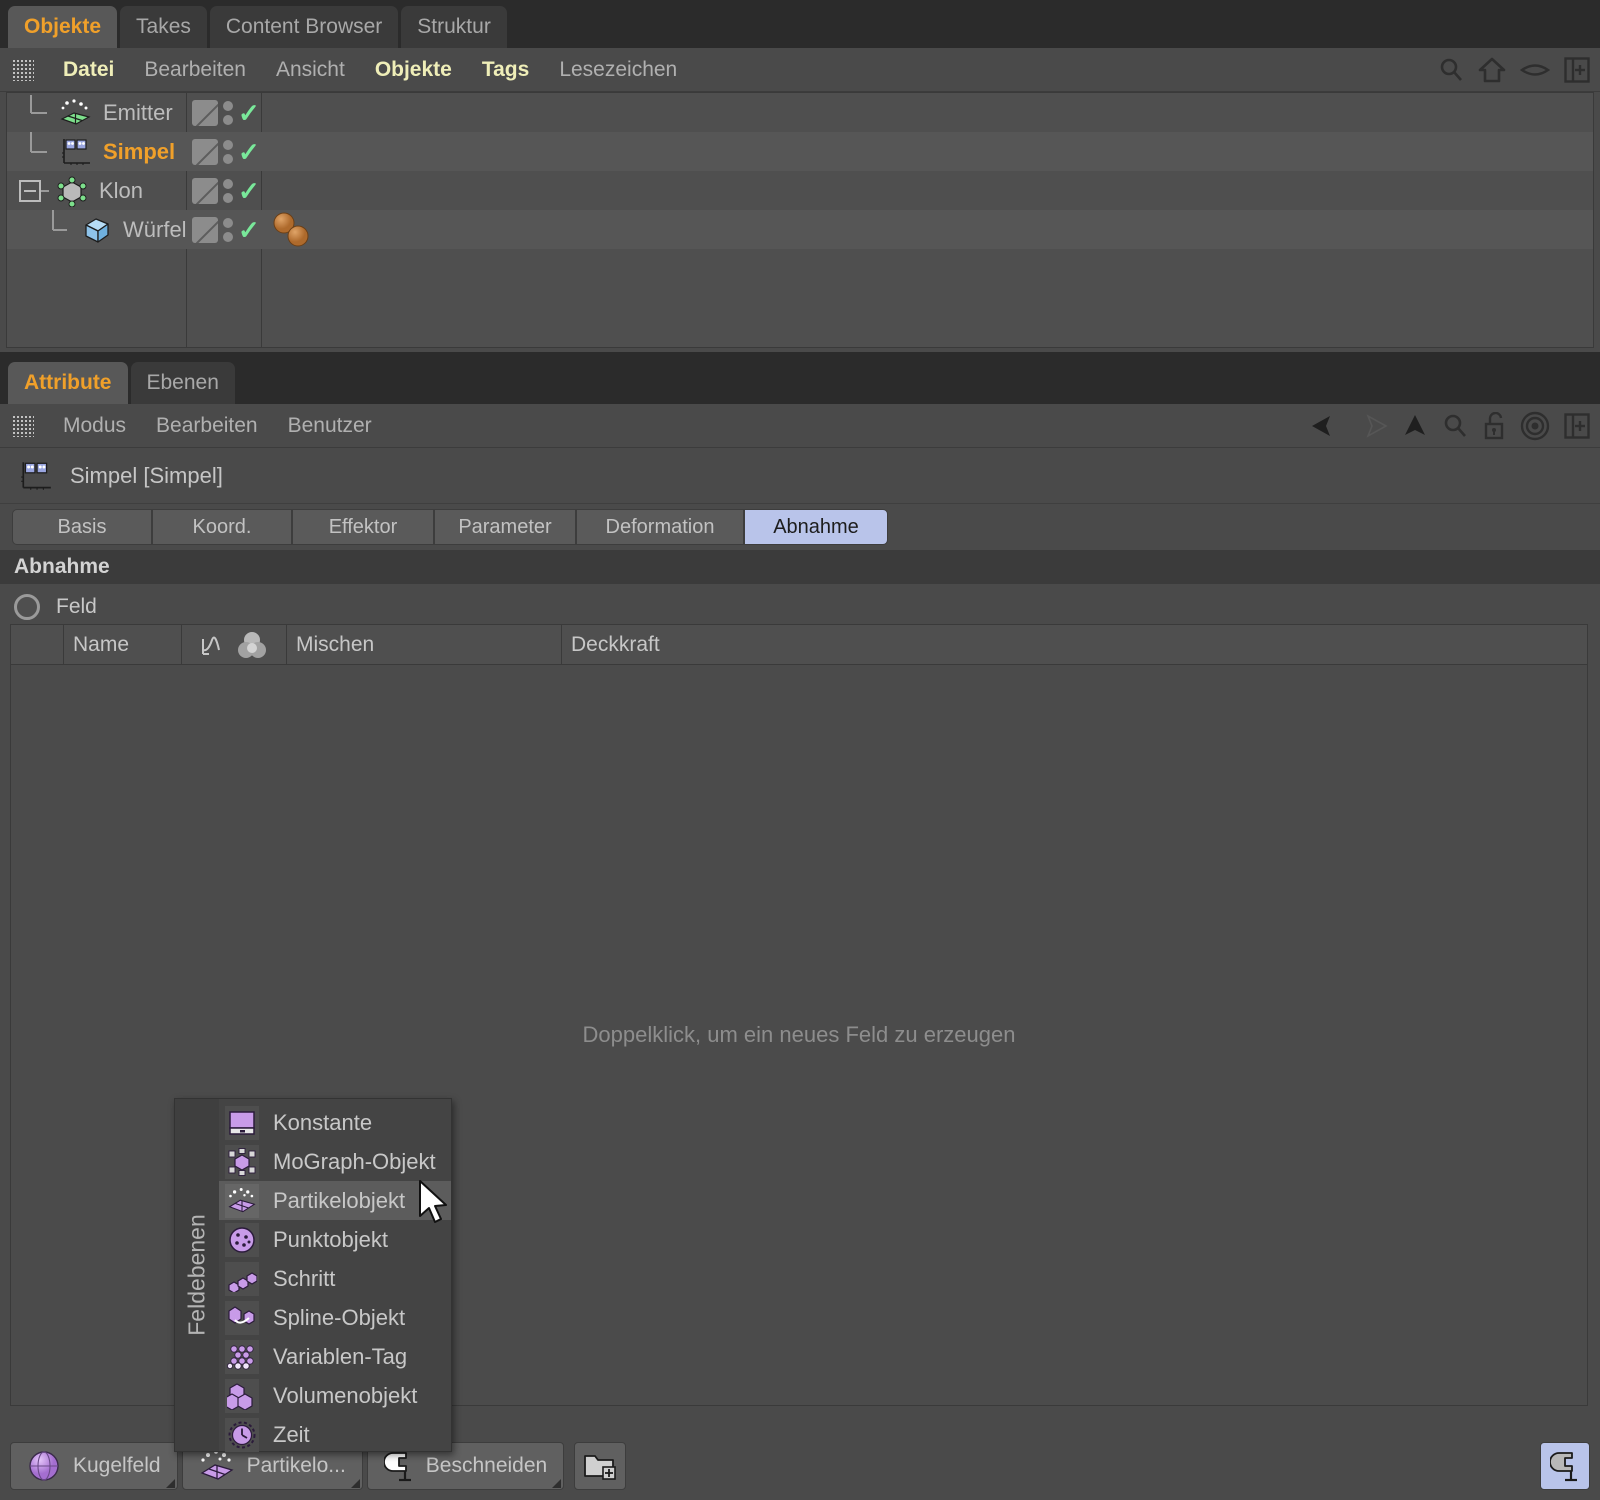 The height and width of the screenshot is (1500, 1600). What do you see at coordinates (800, 190) in the screenshot?
I see `tree-row-klon: Klon ✓` at bounding box center [800, 190].